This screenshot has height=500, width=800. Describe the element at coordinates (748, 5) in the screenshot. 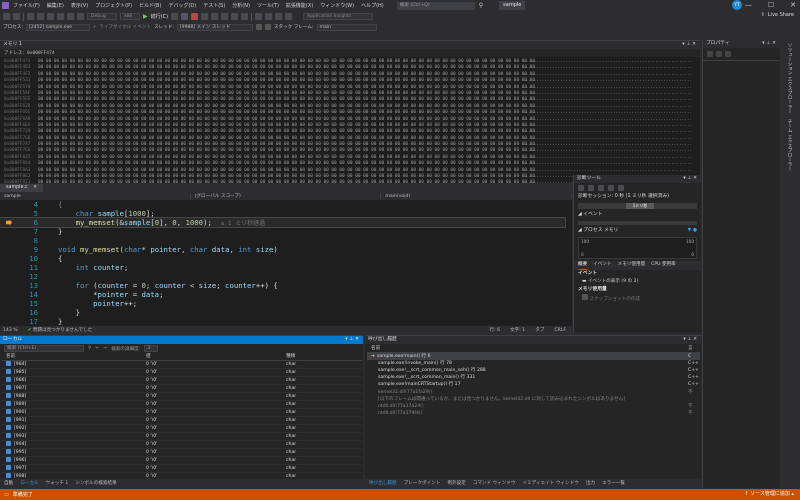

I see `minimize-icon: —` at that location.